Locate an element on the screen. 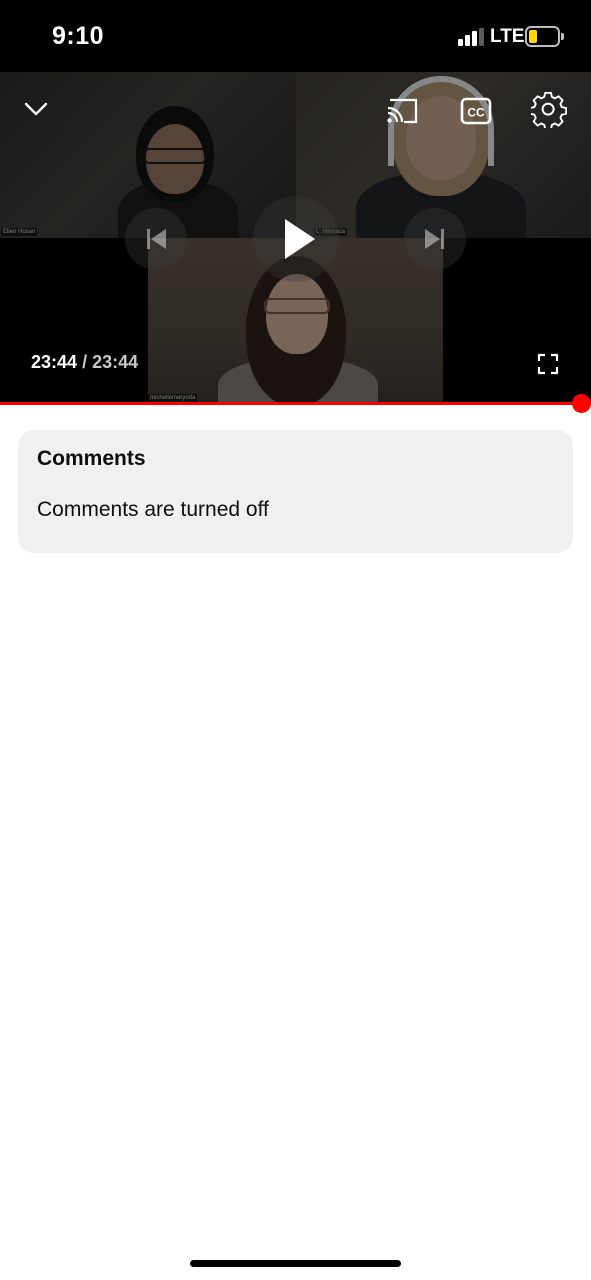 This screenshot has height=1280, width=591. progress-bar is located at coordinates (295, 403).